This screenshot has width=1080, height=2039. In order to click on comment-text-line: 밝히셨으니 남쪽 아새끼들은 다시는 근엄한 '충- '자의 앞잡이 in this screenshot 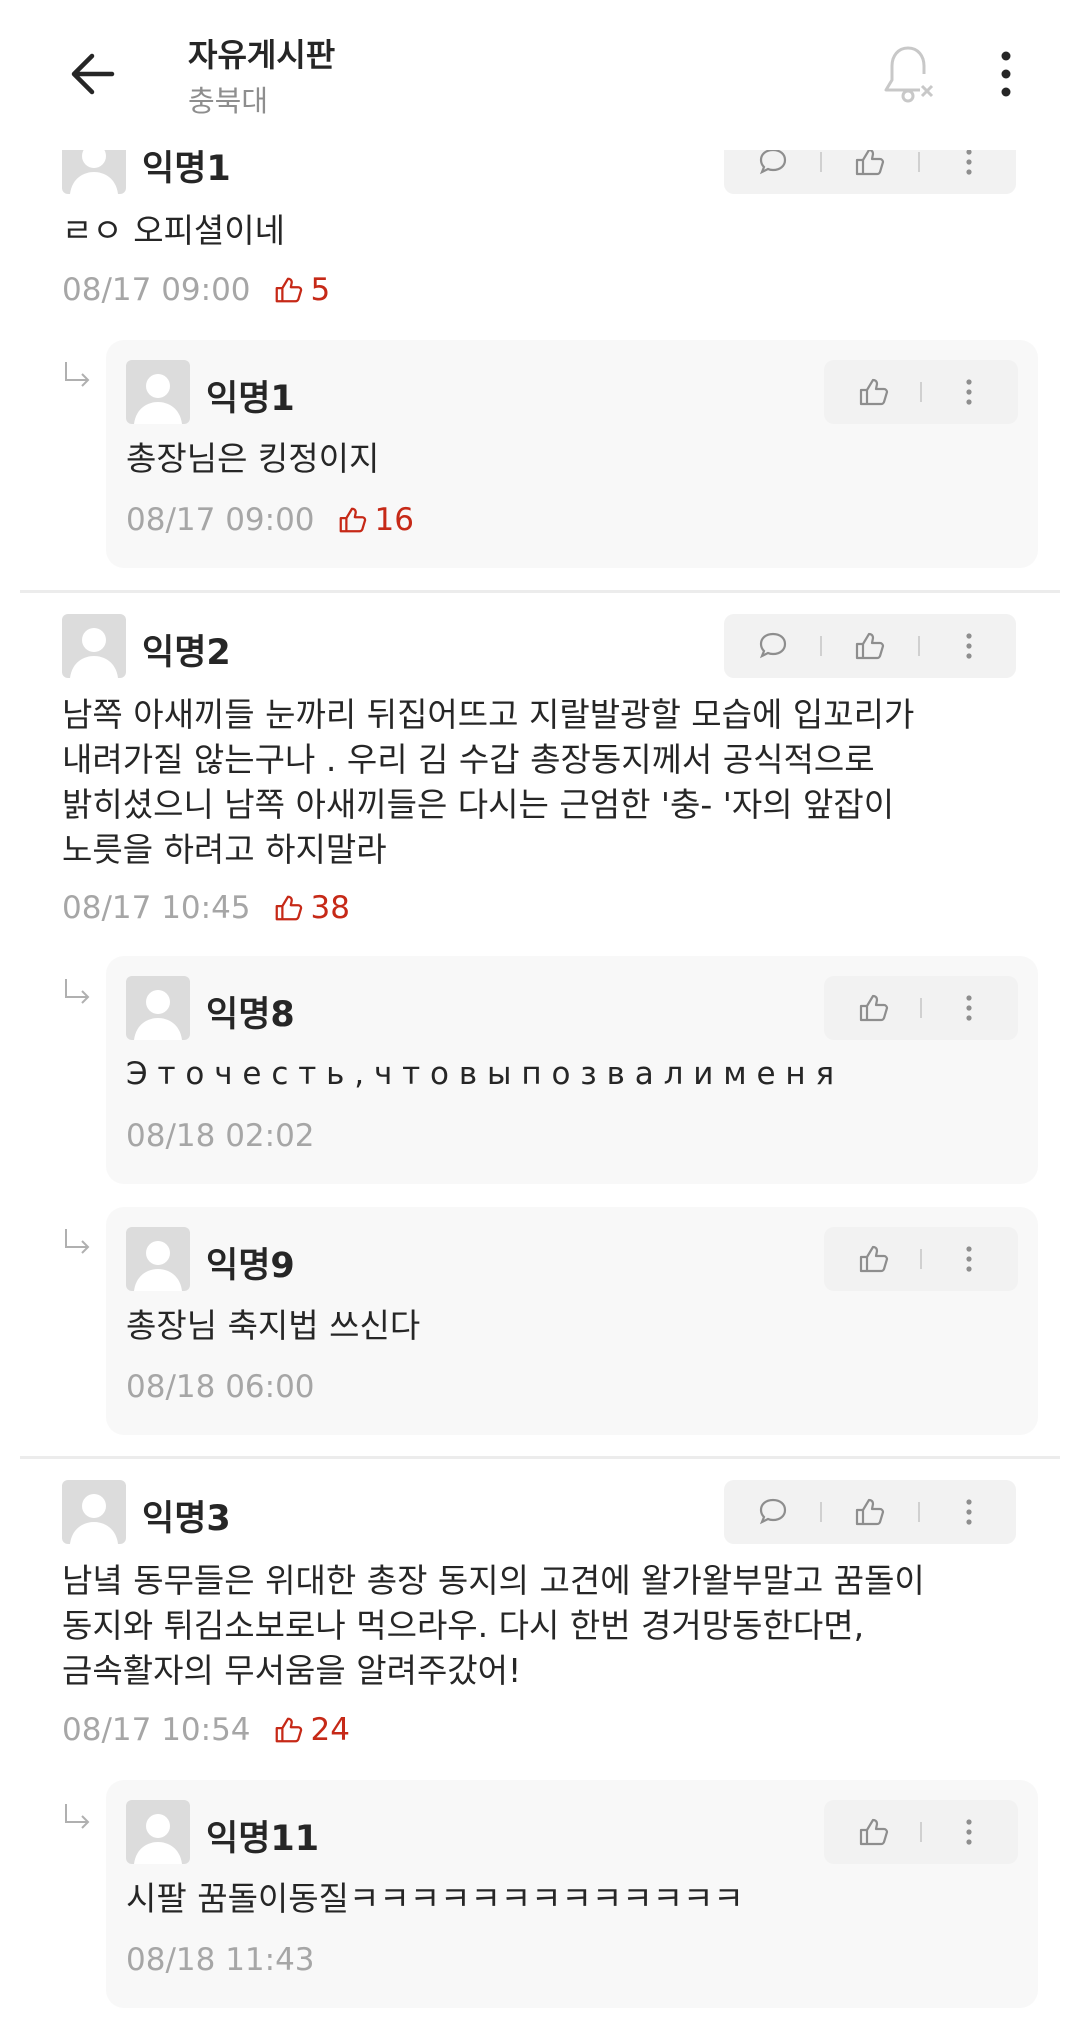, I will do `click(478, 804)`.